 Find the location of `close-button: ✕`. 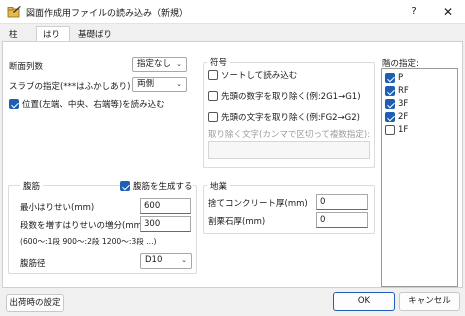

close-button: ✕ is located at coordinates (448, 12).